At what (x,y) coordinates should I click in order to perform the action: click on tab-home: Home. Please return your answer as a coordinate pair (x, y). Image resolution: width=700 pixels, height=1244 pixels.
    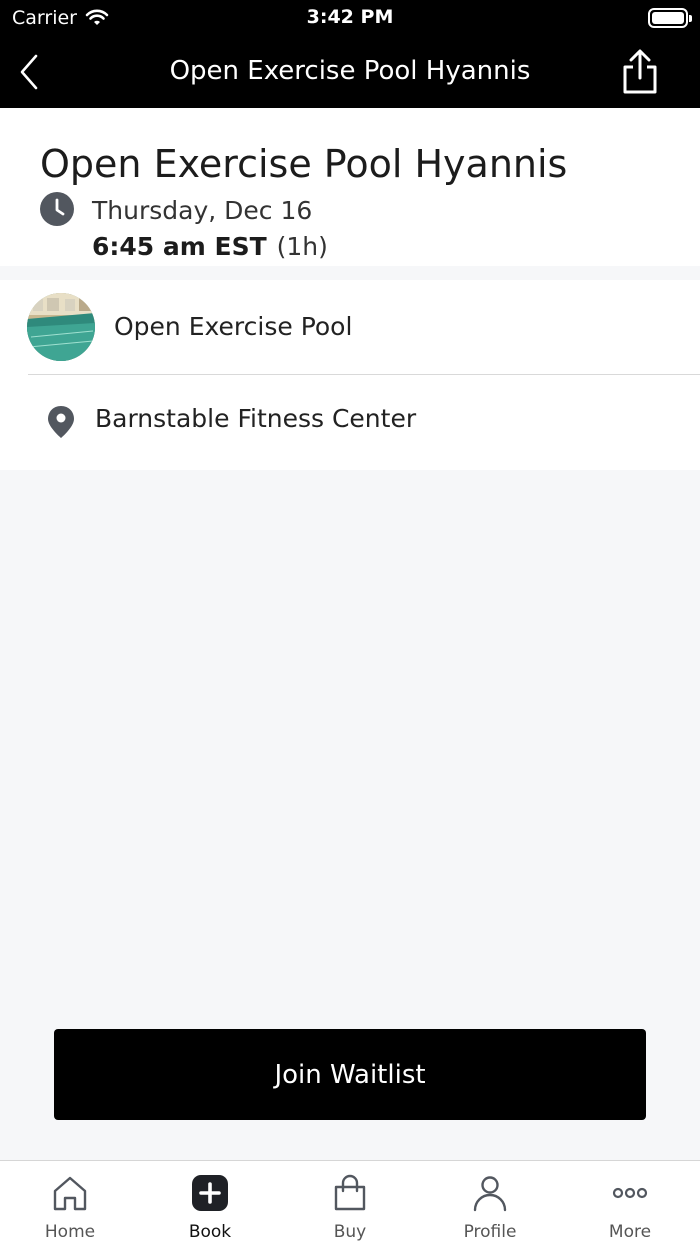
    Looking at the image, I should click on (70, 1202).